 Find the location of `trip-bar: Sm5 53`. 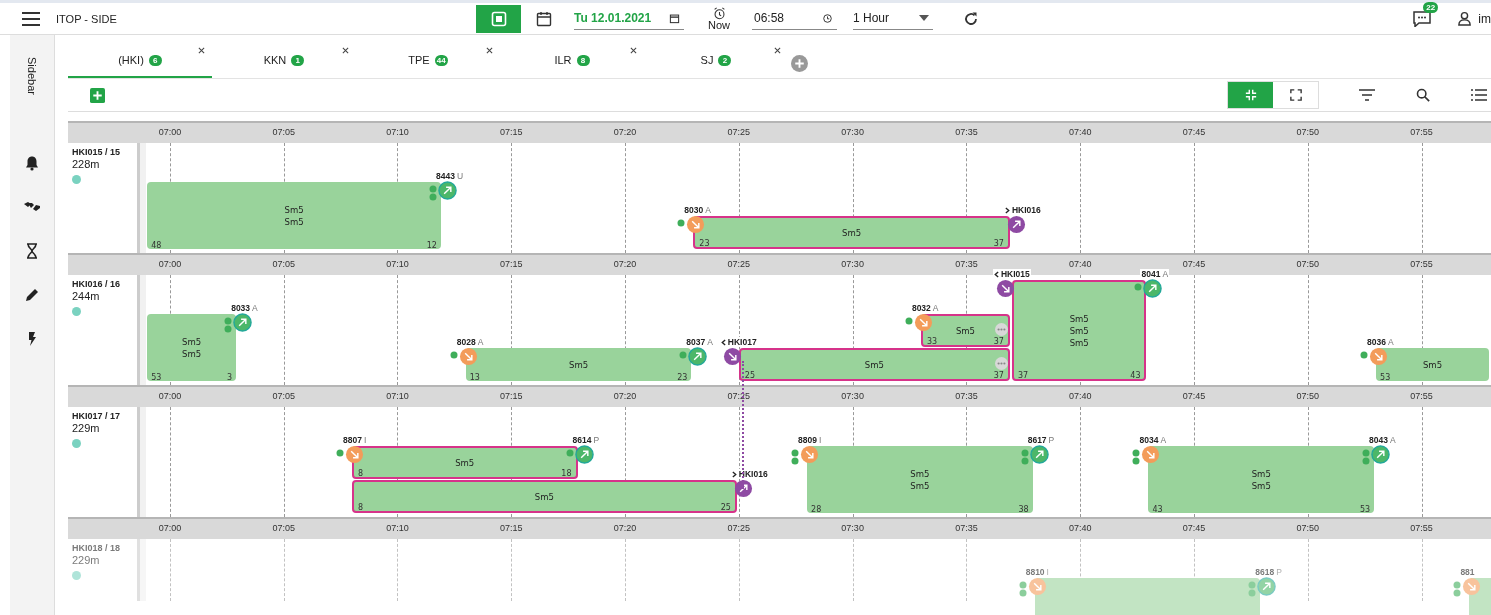

trip-bar: Sm5 53 is located at coordinates (1432, 364).